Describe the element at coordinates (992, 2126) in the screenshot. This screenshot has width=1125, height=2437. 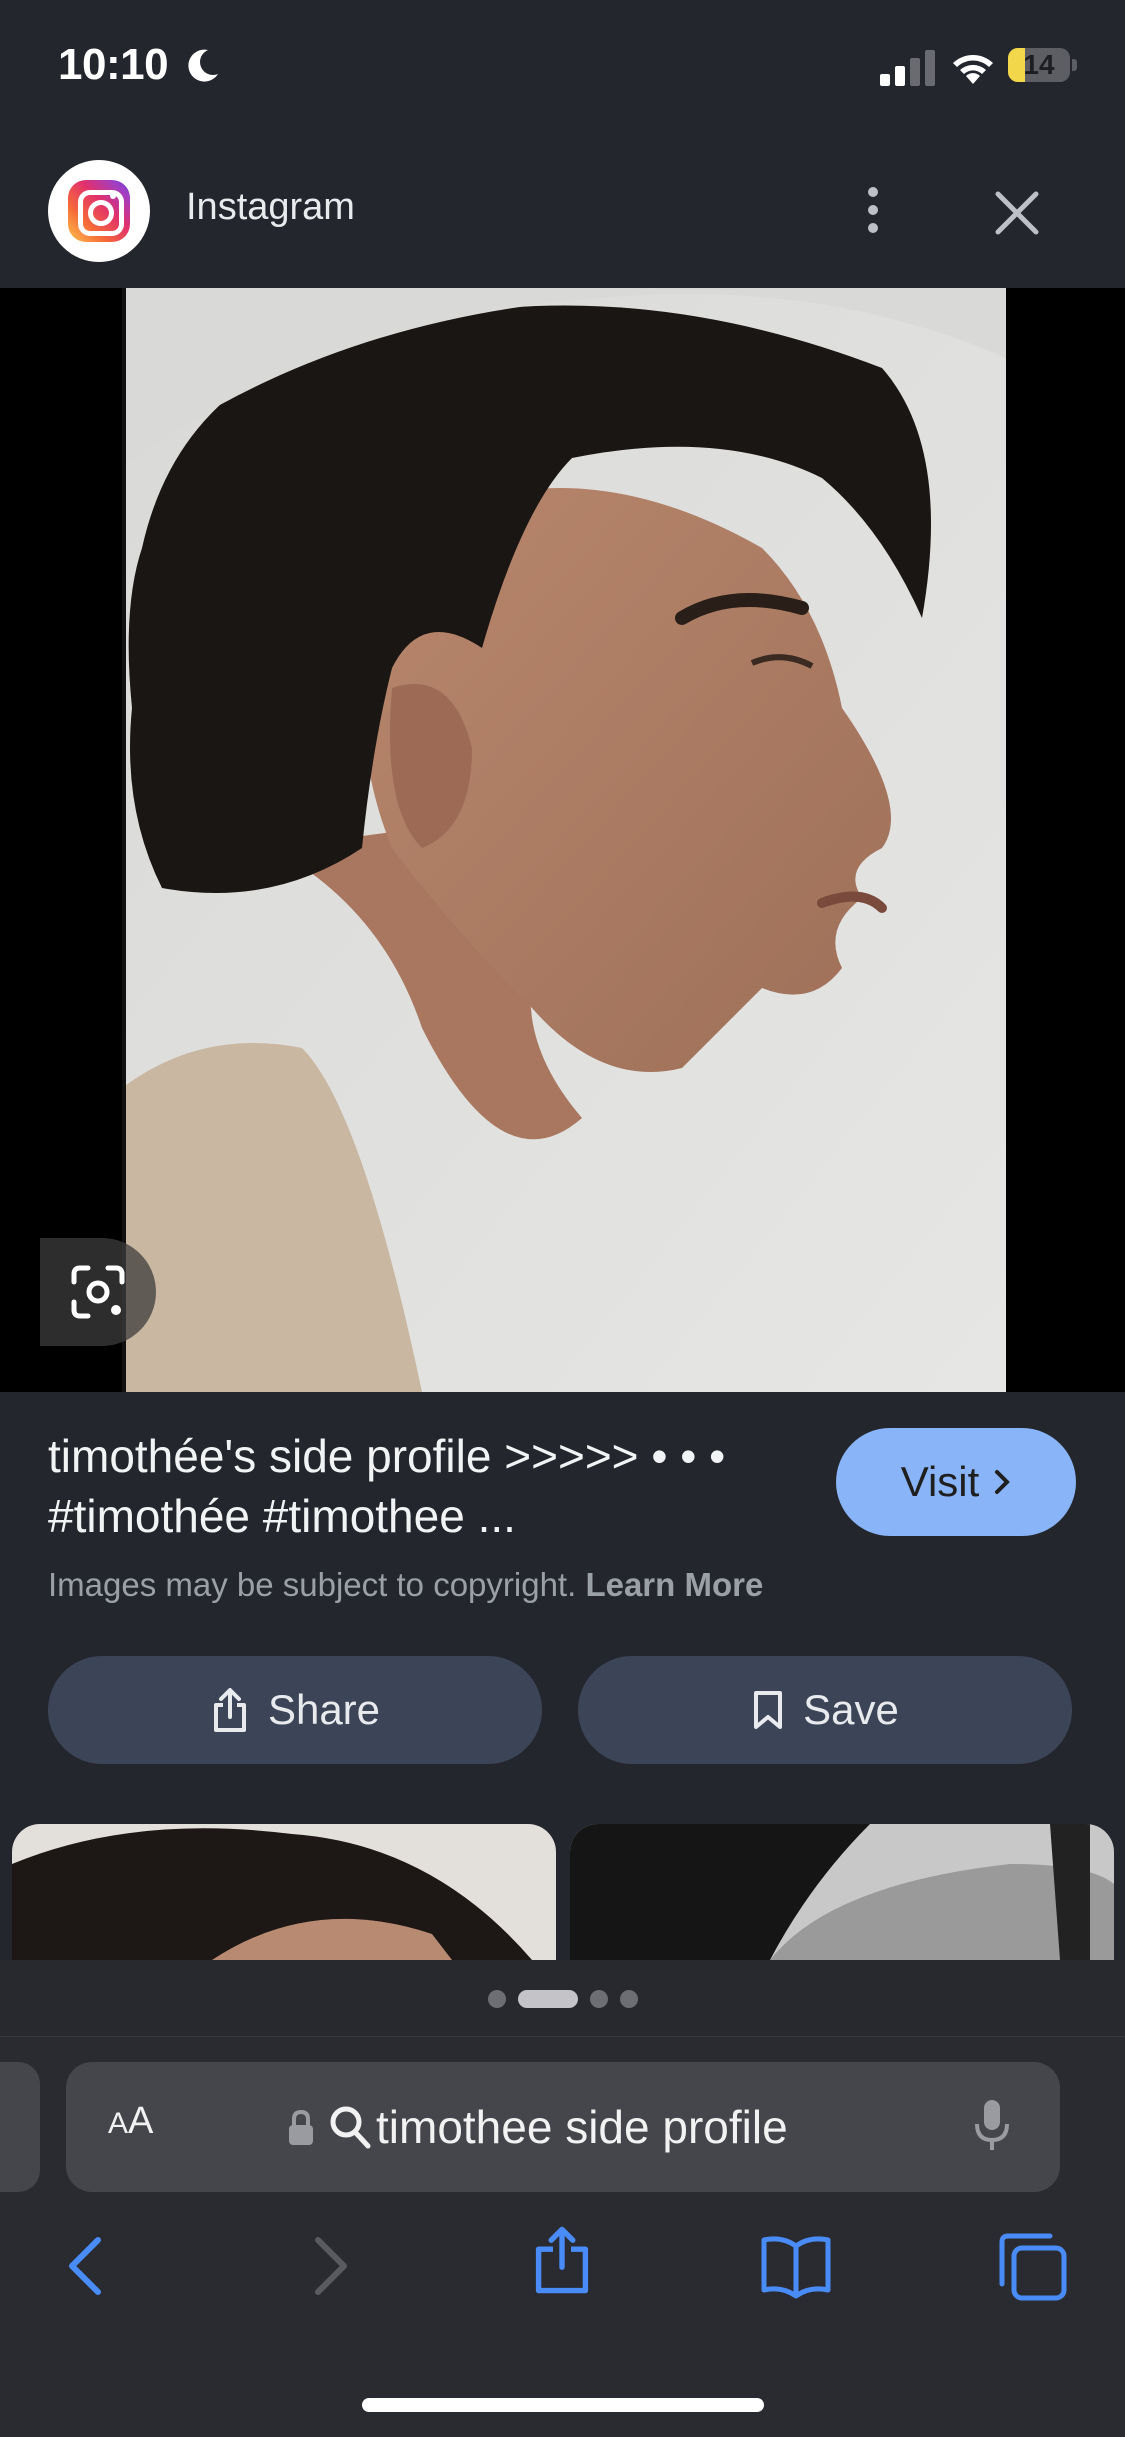
I see `microphone-icon` at that location.